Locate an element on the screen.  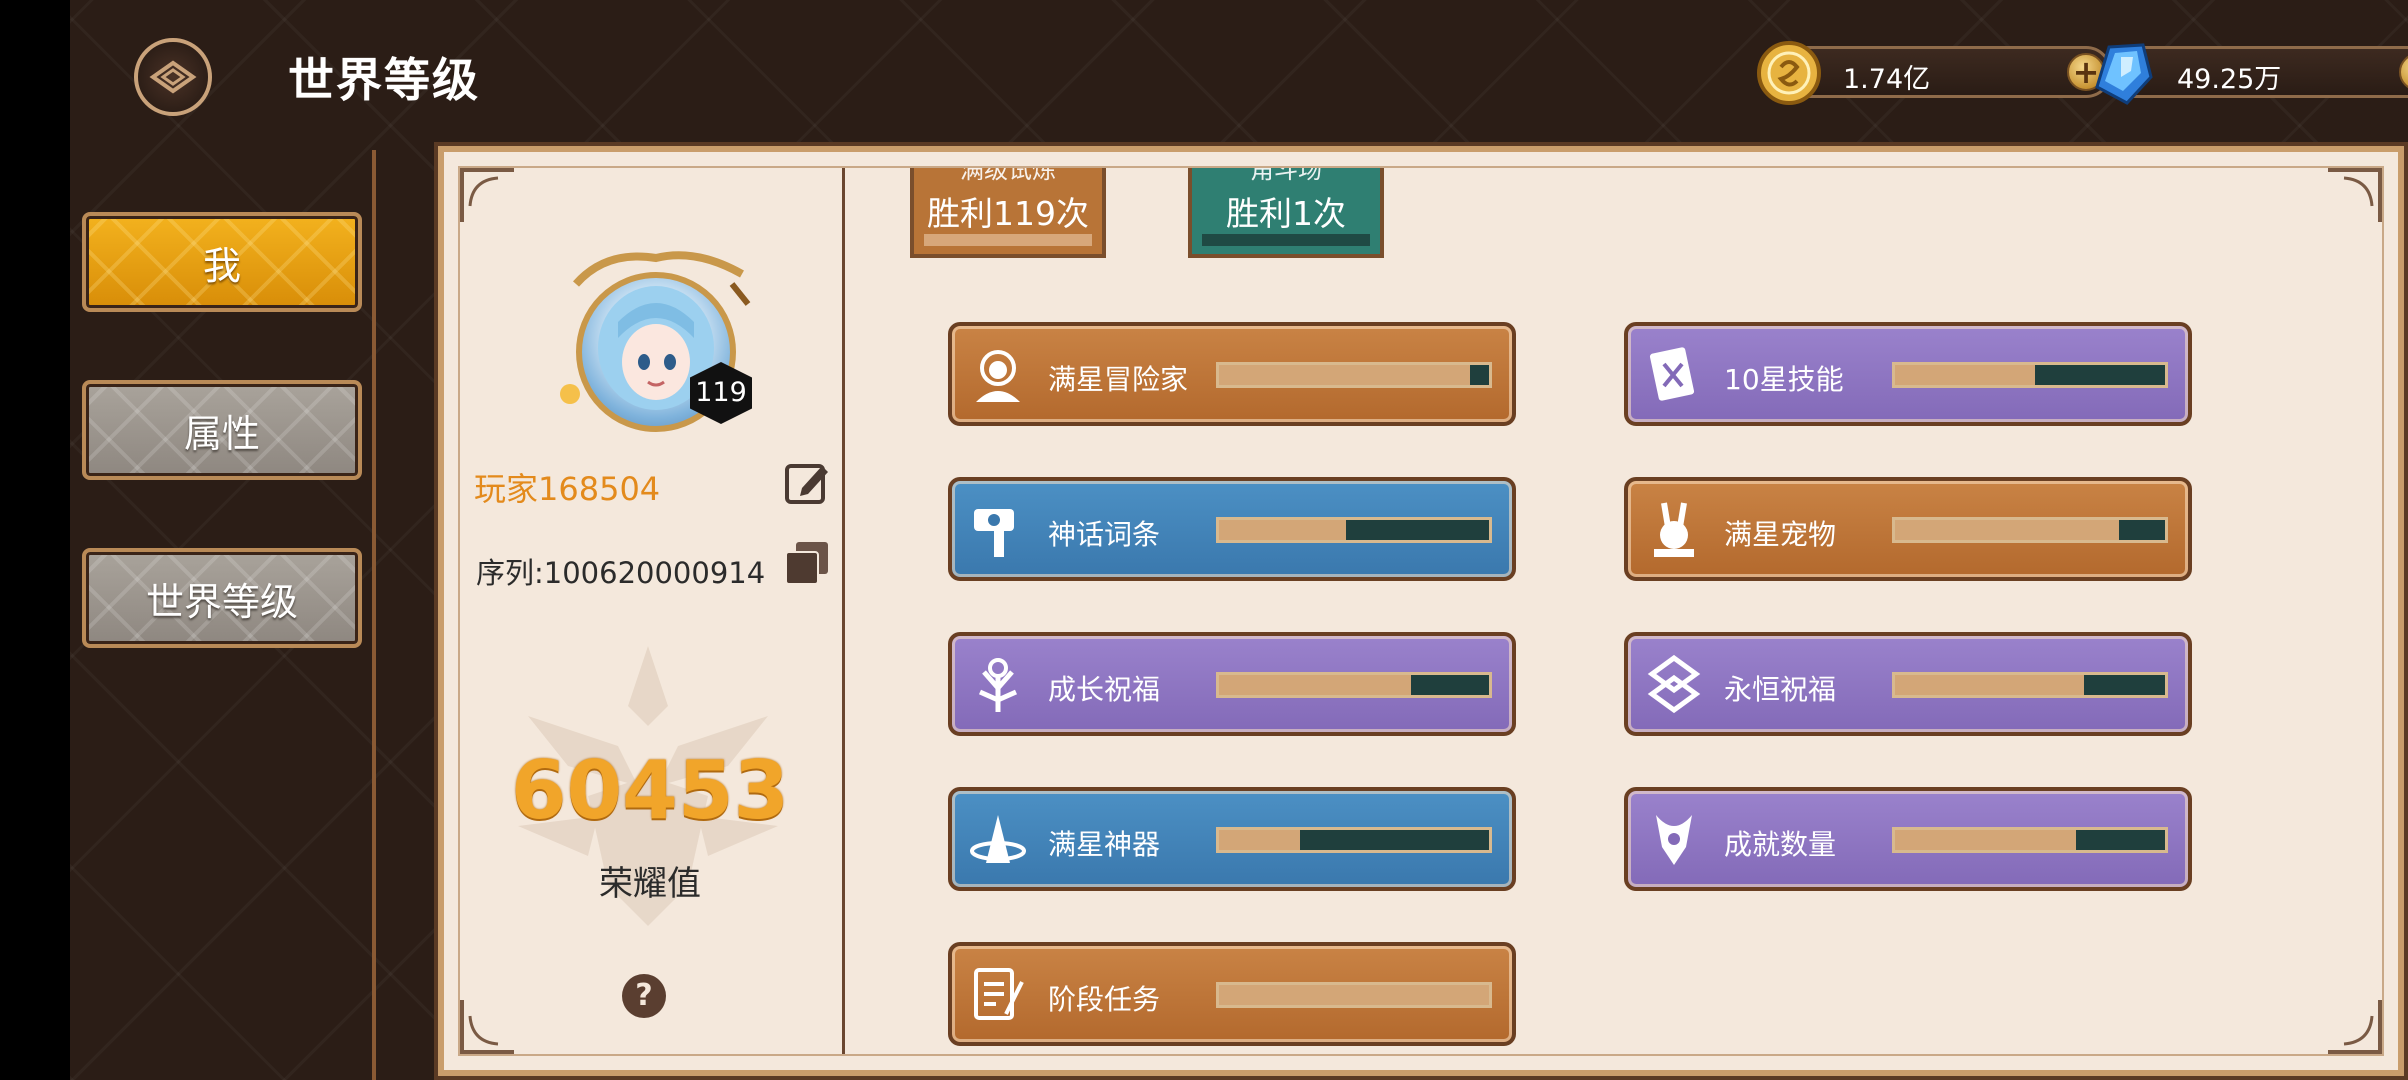
stat-card: 永恒祝福 is located at coordinates (1908, 684).